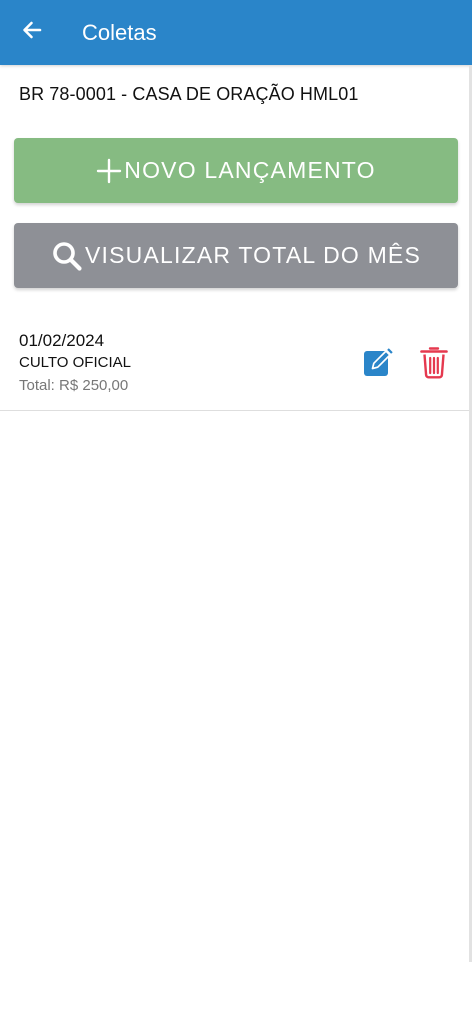  Describe the element at coordinates (406, 364) in the screenshot. I see `entry-actions` at that location.